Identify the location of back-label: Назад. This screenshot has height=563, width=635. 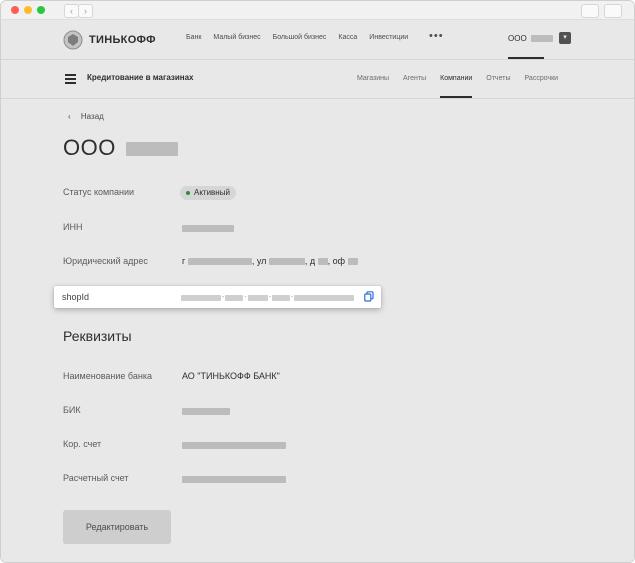
(92, 116).